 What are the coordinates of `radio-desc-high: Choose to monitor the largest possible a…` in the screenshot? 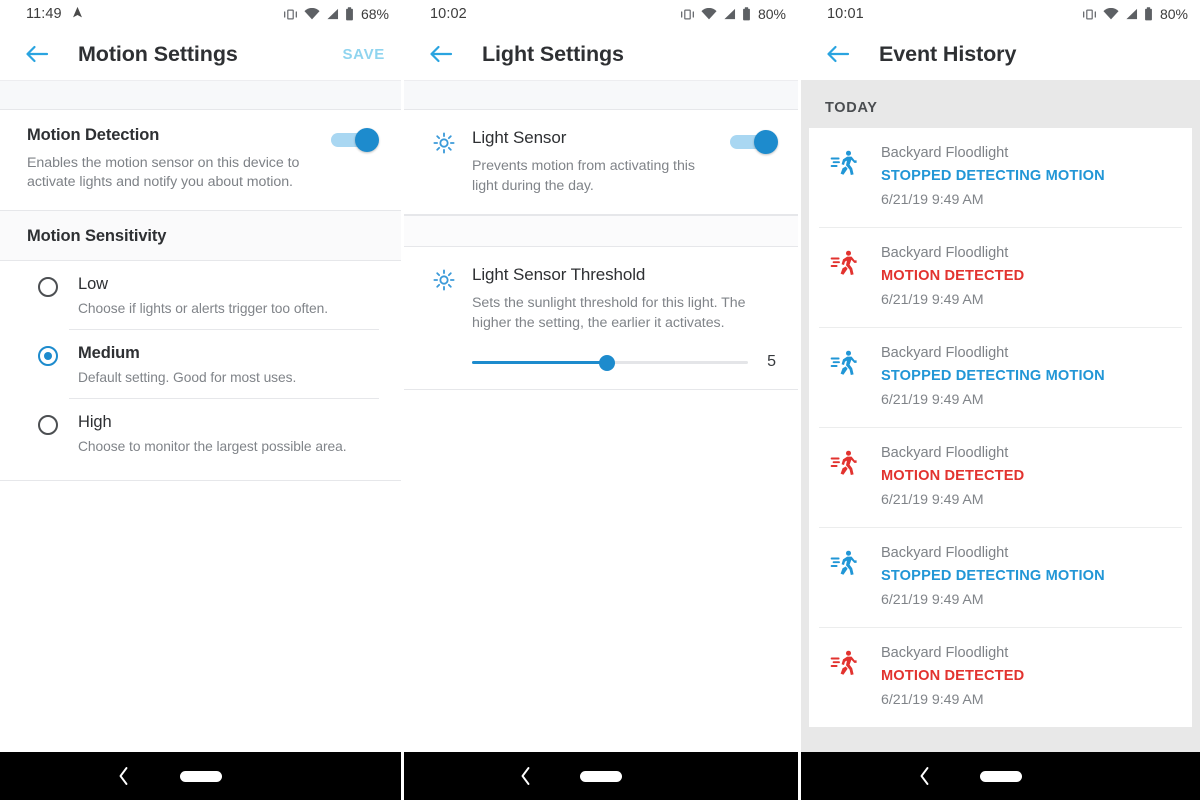 It's located at (212, 446).